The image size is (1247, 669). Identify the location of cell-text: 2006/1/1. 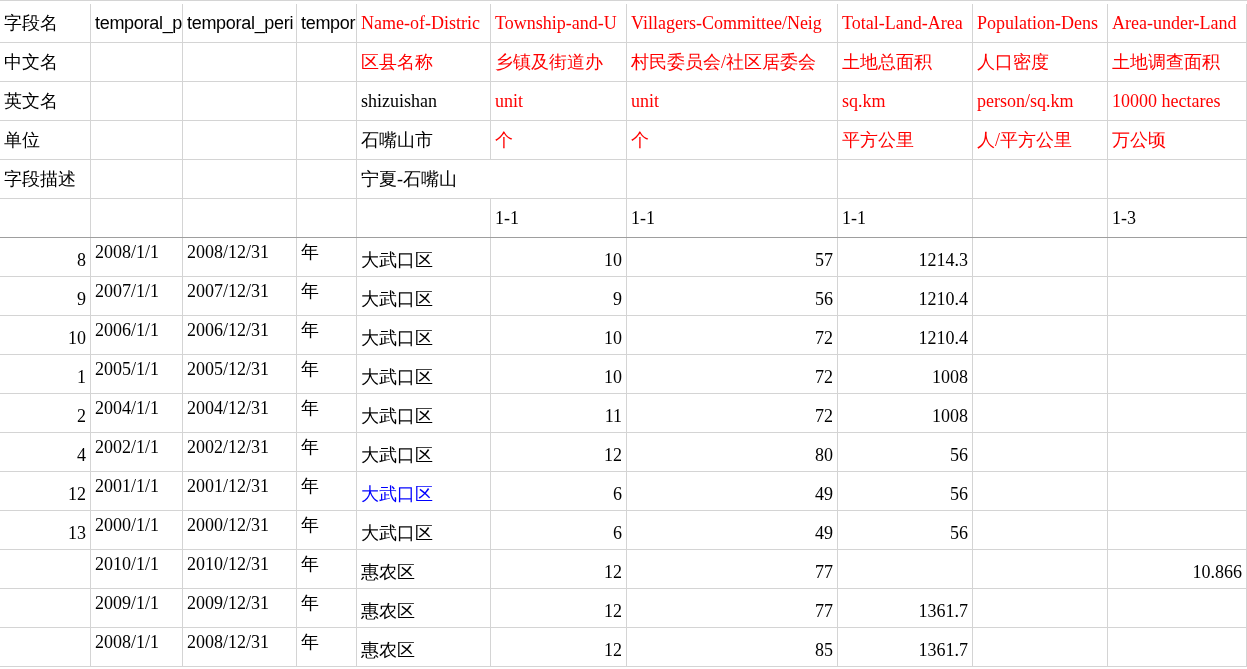
(127, 330).